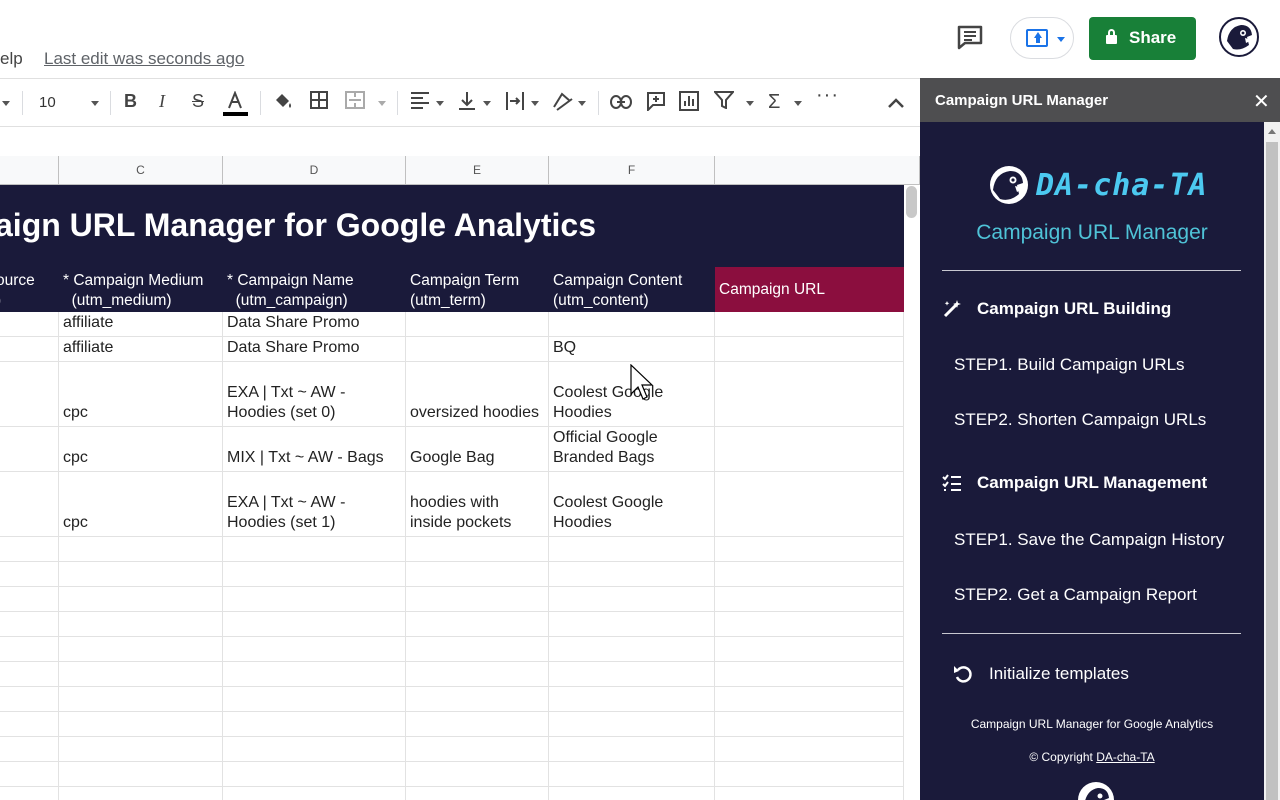  Describe the element at coordinates (1042, 38) in the screenshot. I see `present-button` at that location.